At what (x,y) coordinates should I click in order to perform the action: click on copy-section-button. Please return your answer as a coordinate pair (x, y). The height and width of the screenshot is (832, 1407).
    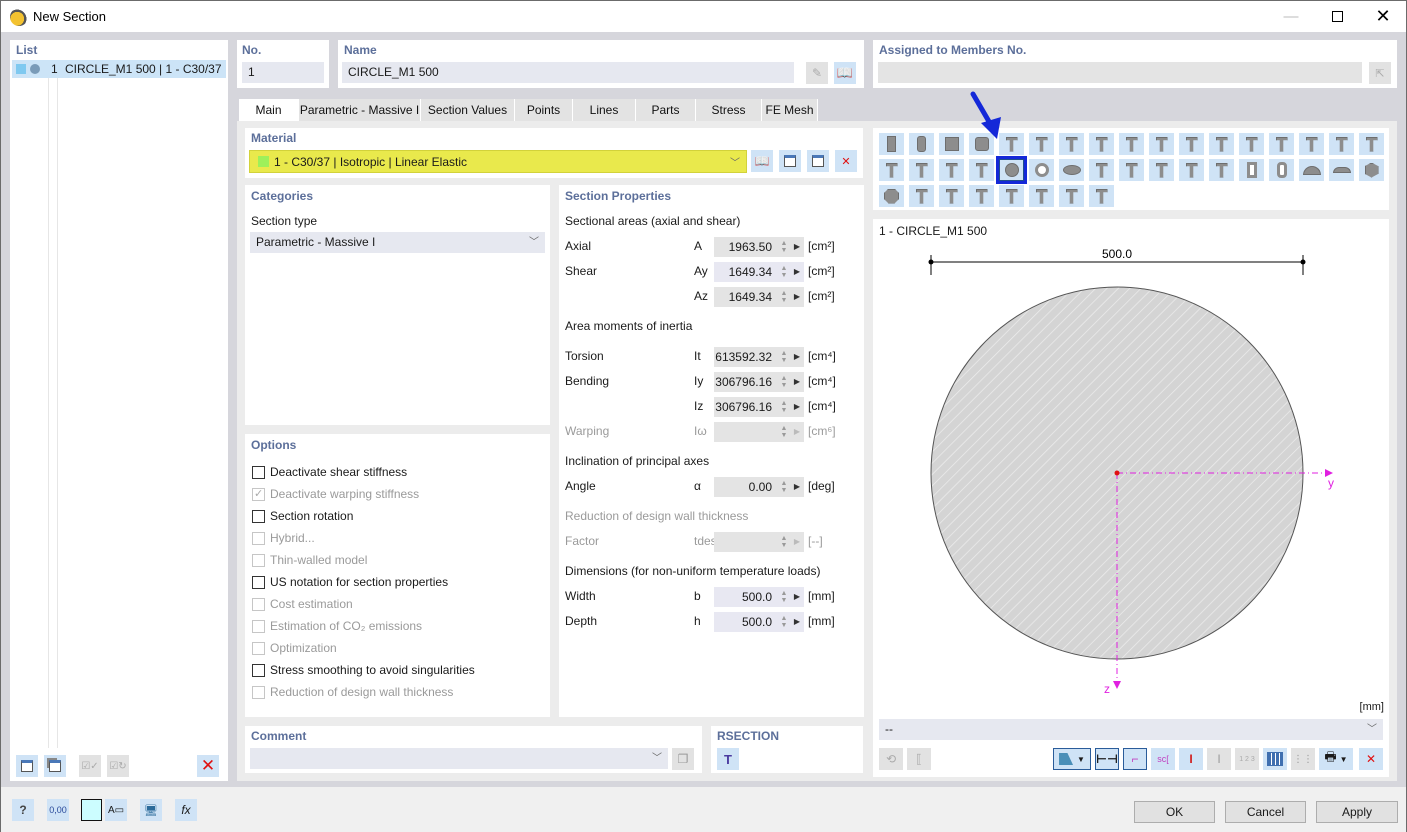
    Looking at the image, I should click on (55, 766).